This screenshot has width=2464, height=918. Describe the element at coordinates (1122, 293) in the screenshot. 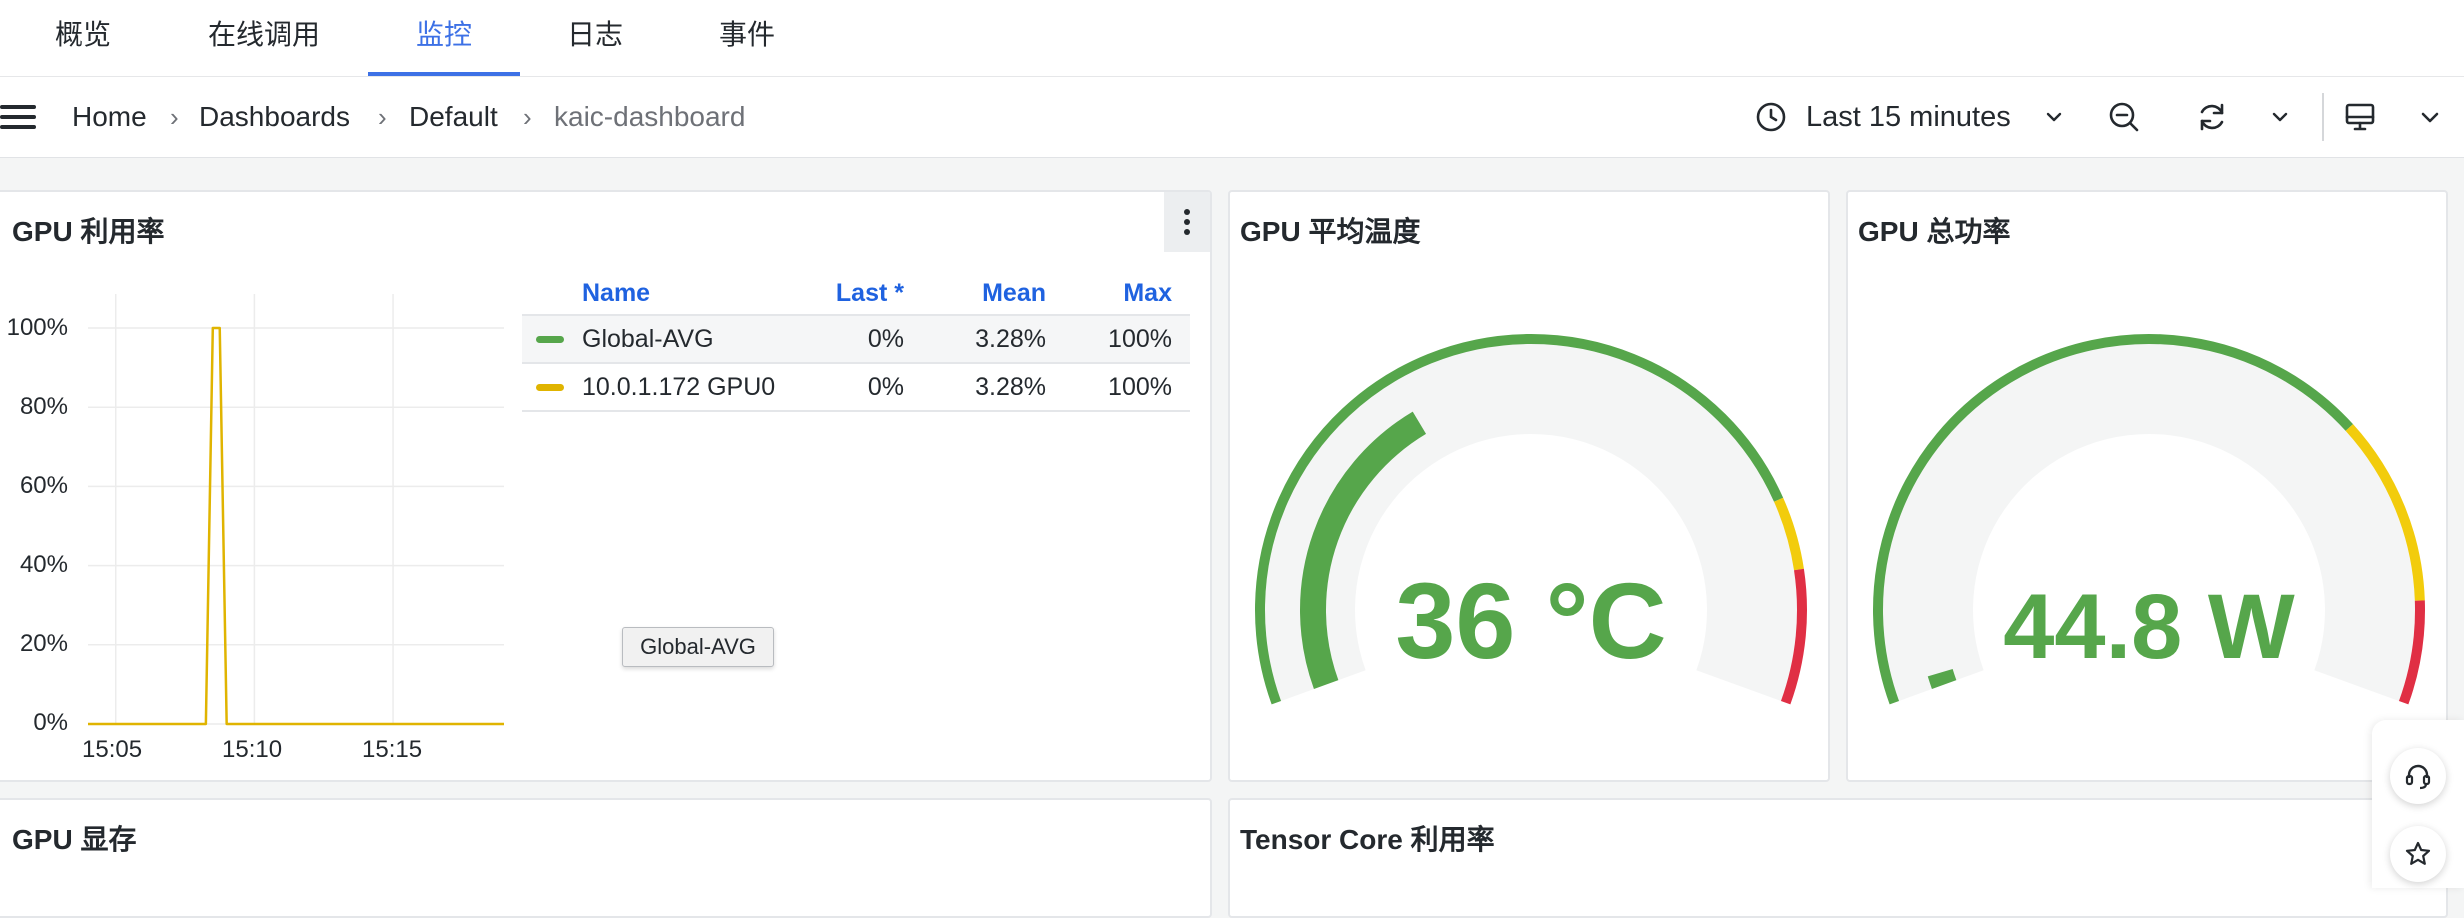

I see `legend-header-max: Max` at that location.